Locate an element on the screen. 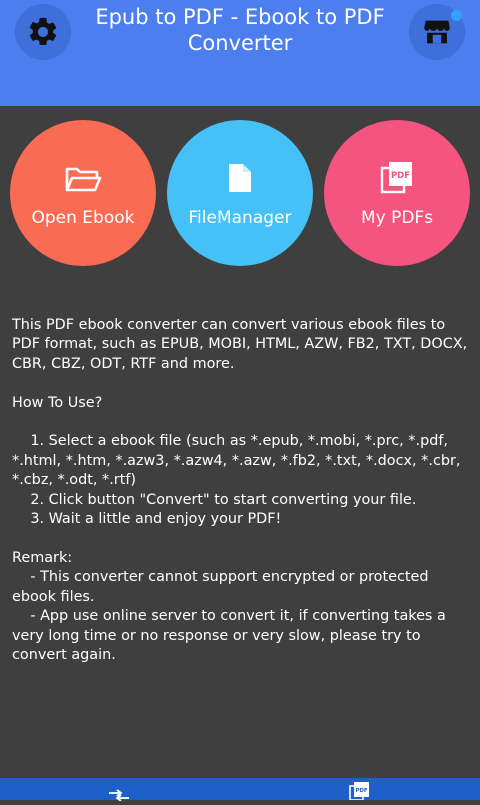 The image size is (480, 805). how-to-heading: How To Use? is located at coordinates (57, 402).